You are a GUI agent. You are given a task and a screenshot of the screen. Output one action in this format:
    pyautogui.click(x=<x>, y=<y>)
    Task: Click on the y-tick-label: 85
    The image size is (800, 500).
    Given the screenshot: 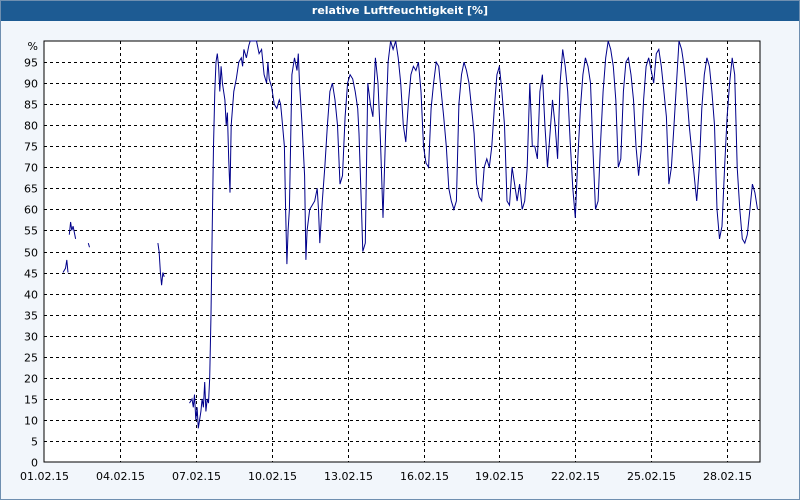 What is the action you would take?
    pyautogui.click(x=31, y=105)
    